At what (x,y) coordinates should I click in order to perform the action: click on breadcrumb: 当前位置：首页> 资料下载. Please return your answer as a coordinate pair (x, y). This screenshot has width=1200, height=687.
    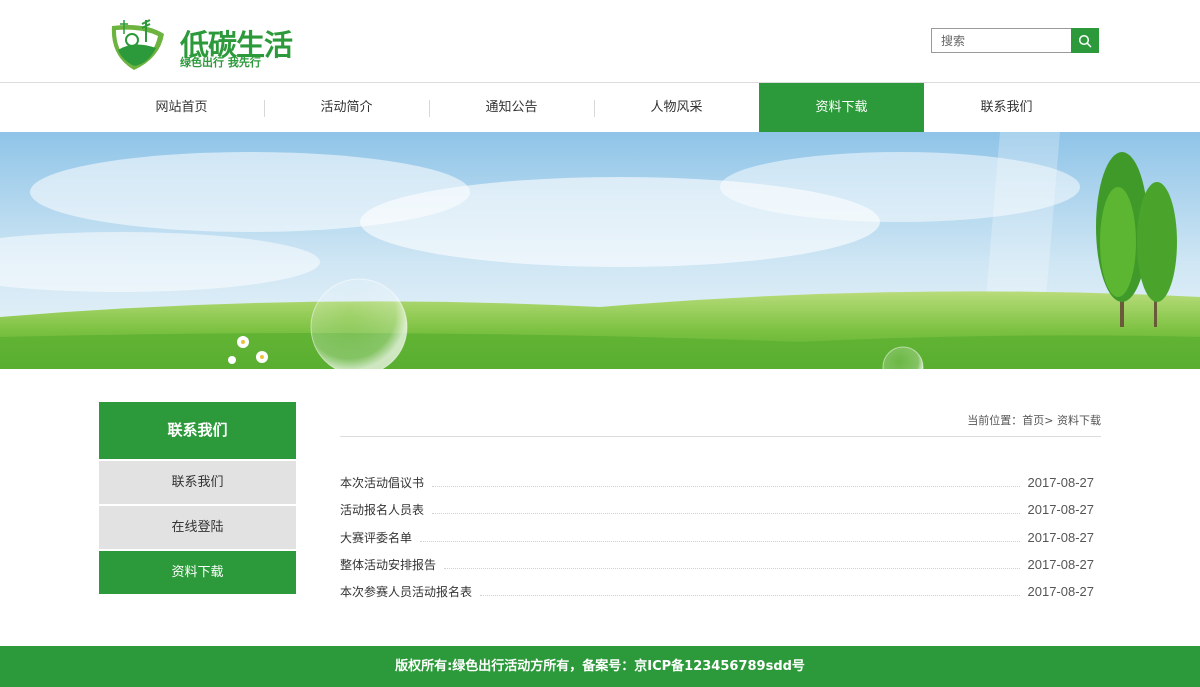
    Looking at the image, I should click on (720, 424).